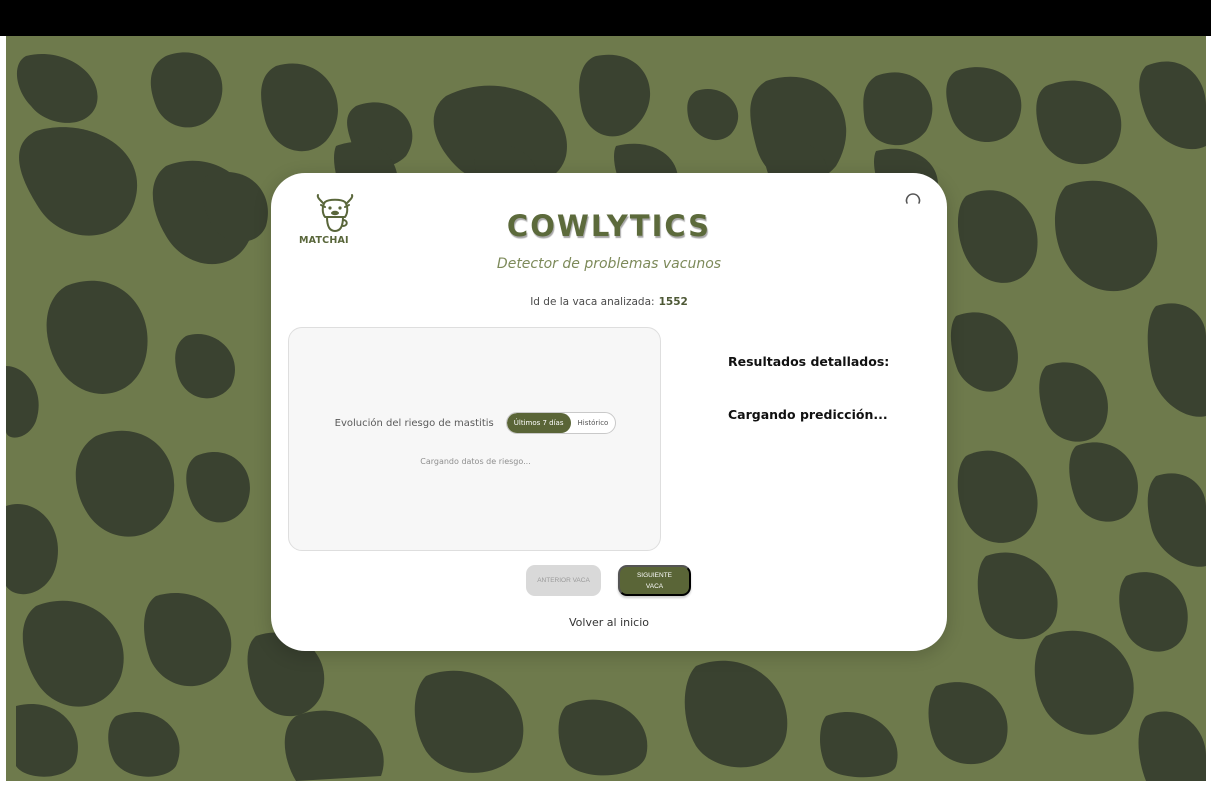  What do you see at coordinates (609, 622) in the screenshot?
I see `back-to-home-link: Volver al inicio` at bounding box center [609, 622].